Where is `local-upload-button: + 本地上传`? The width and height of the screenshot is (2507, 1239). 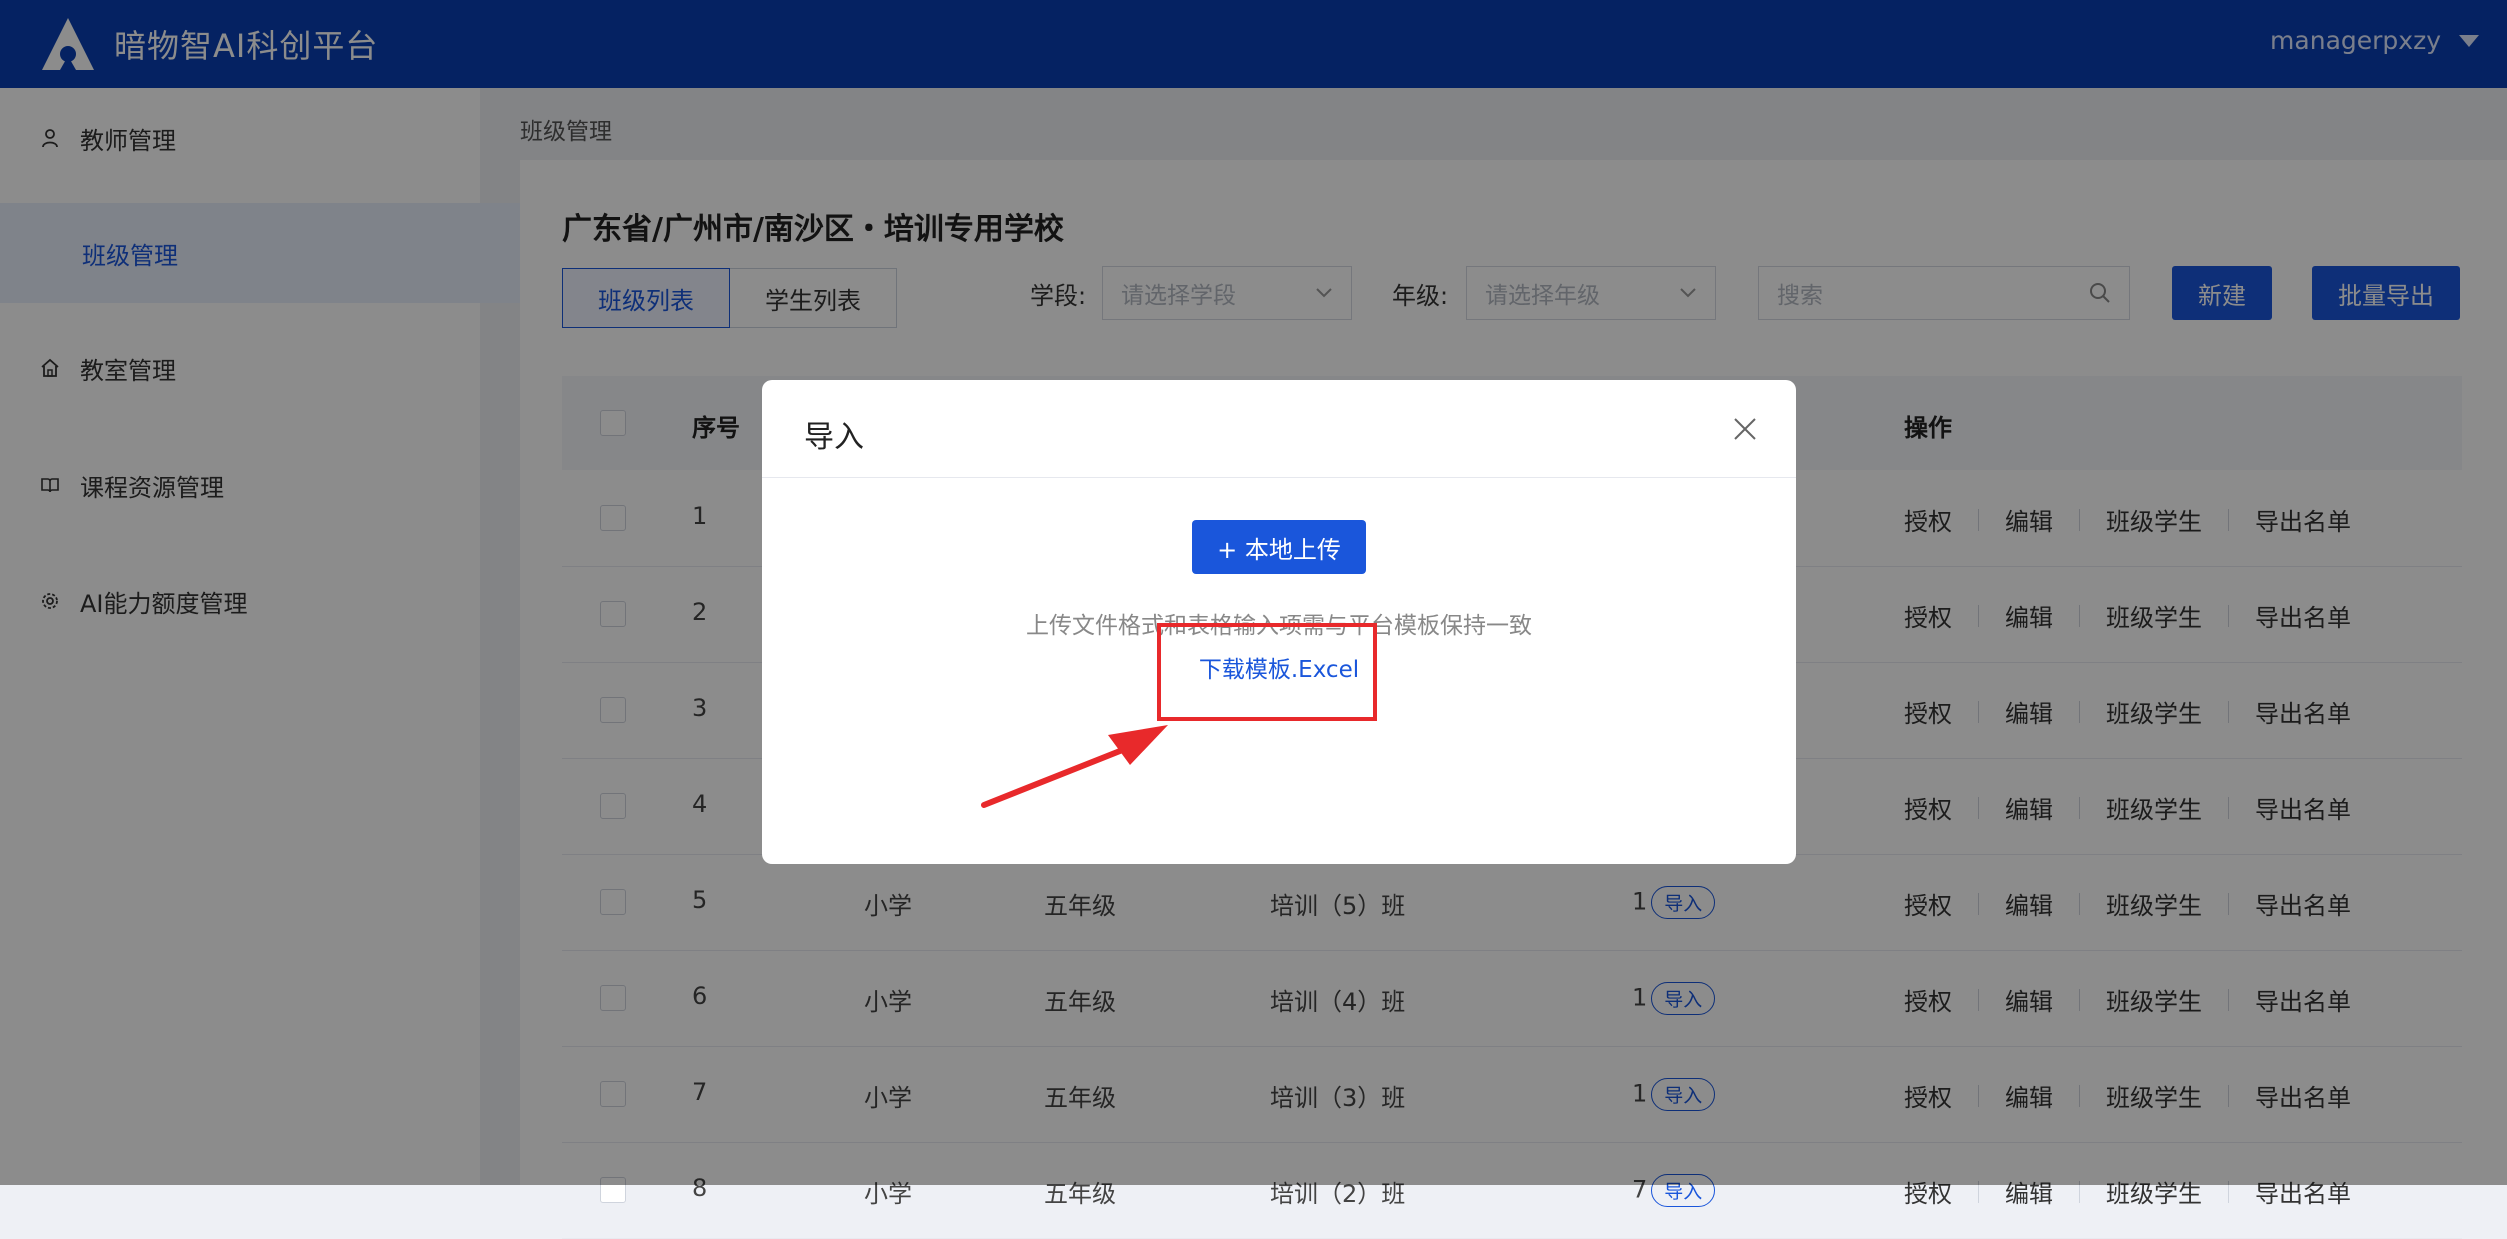 local-upload-button: + 本地上传 is located at coordinates (1279, 547).